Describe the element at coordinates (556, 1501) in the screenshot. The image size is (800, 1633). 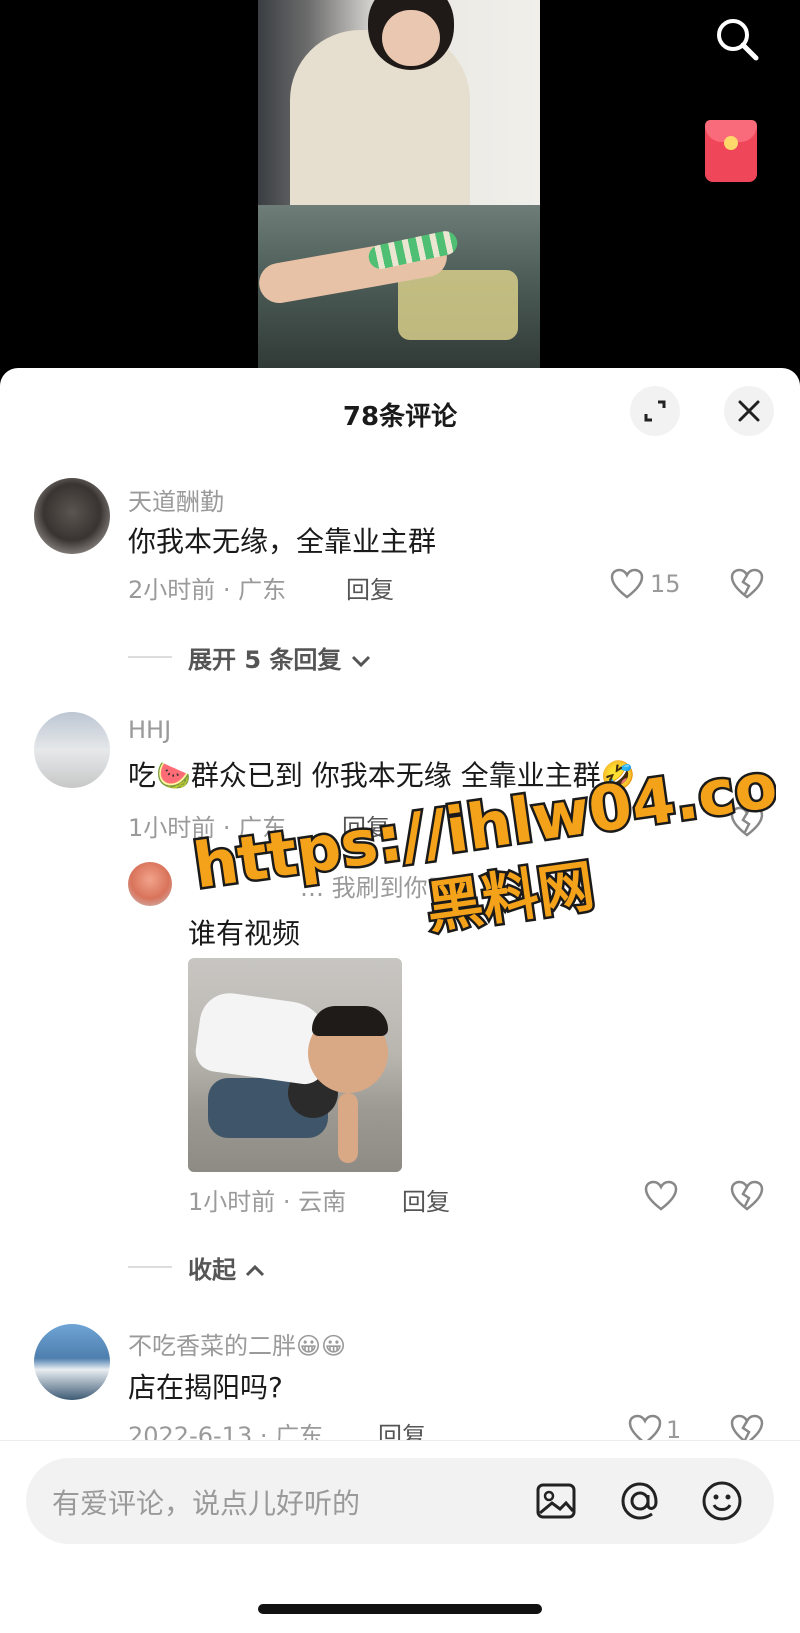
I see `image-icon` at that location.